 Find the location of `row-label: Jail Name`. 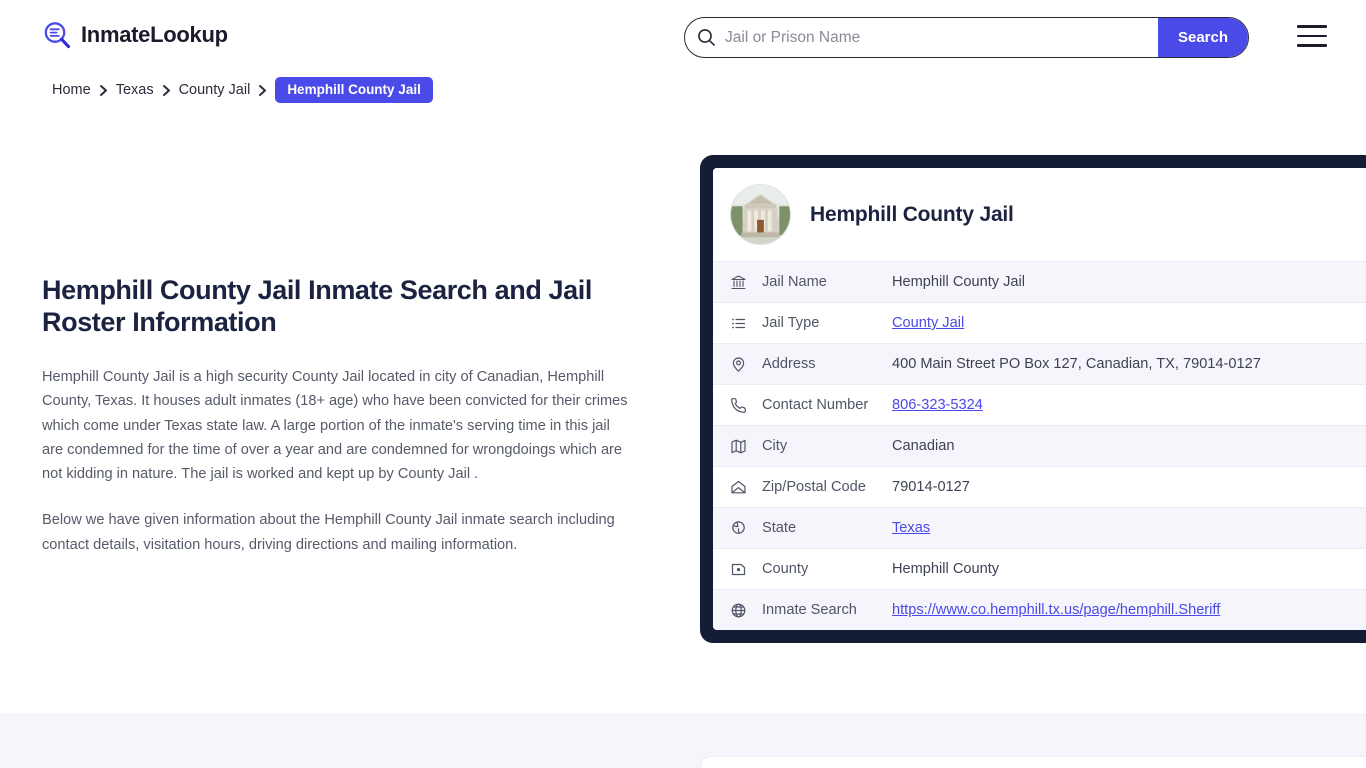

row-label: Jail Name is located at coordinates (794, 282).